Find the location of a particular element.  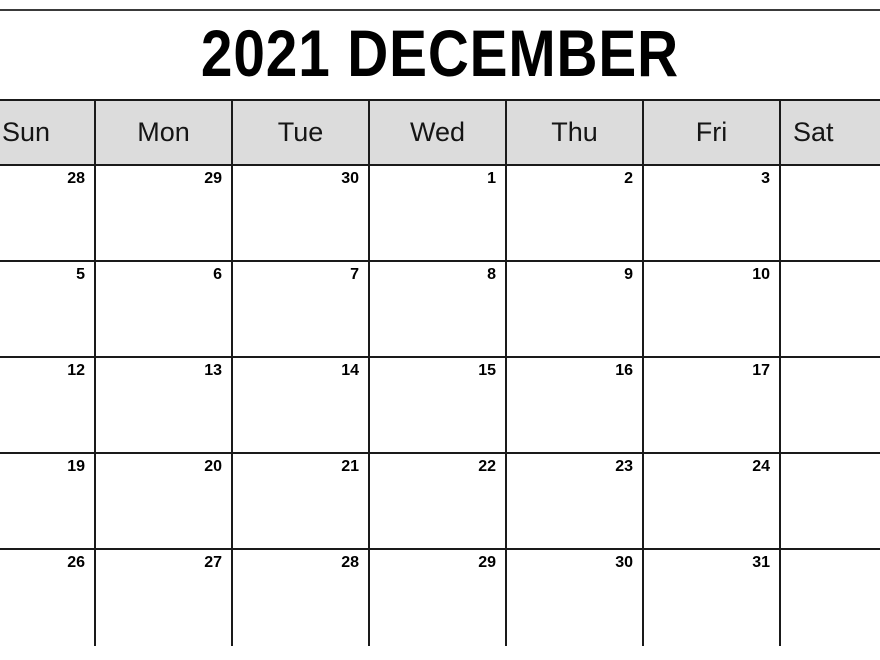

weekday-header-sat: Sat is located at coordinates (830, 132).